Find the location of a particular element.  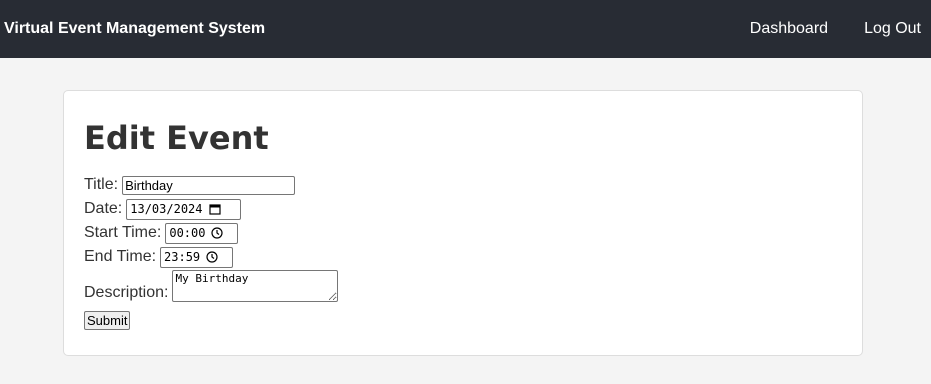

description-row: Description: My Birthday is located at coordinates (463, 286).